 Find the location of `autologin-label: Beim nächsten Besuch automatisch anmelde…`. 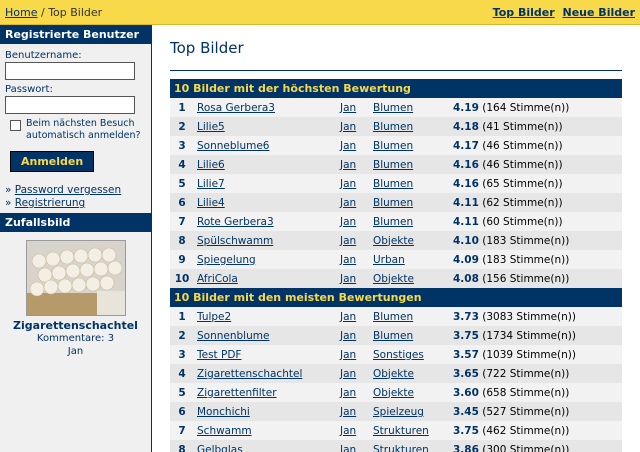

autologin-label: Beim nächsten Besuch automatisch anmelde… is located at coordinates (83, 129).